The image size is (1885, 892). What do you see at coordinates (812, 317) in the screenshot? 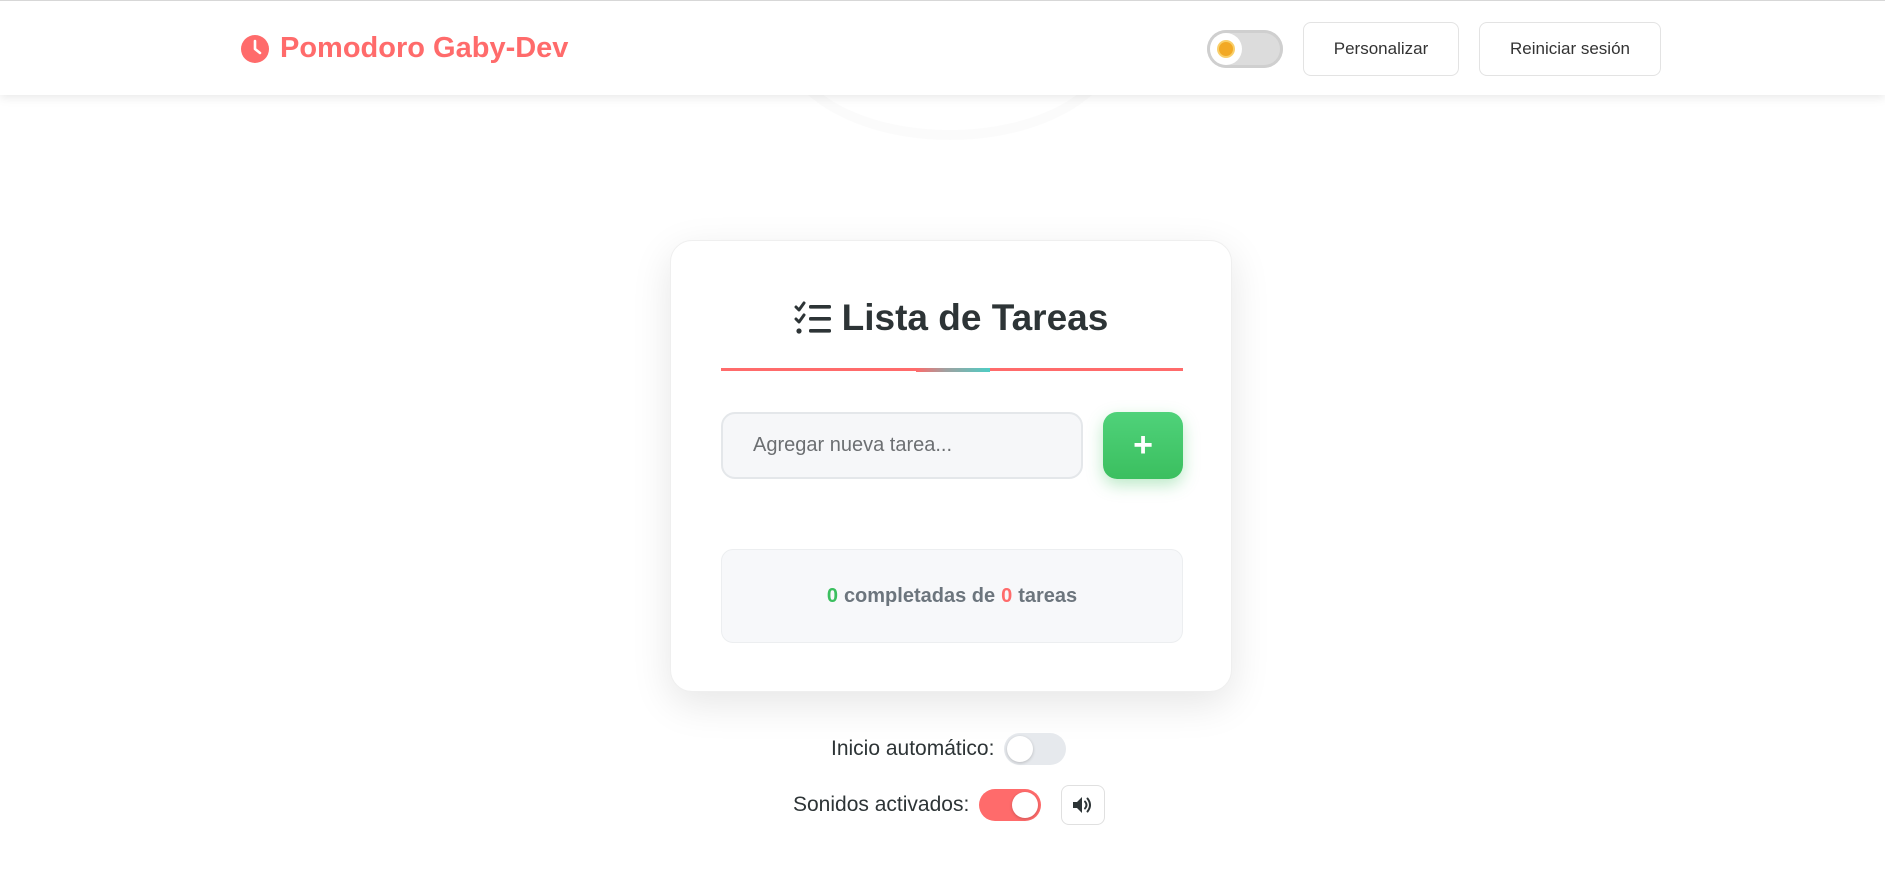
I see `checklist-icon` at bounding box center [812, 317].